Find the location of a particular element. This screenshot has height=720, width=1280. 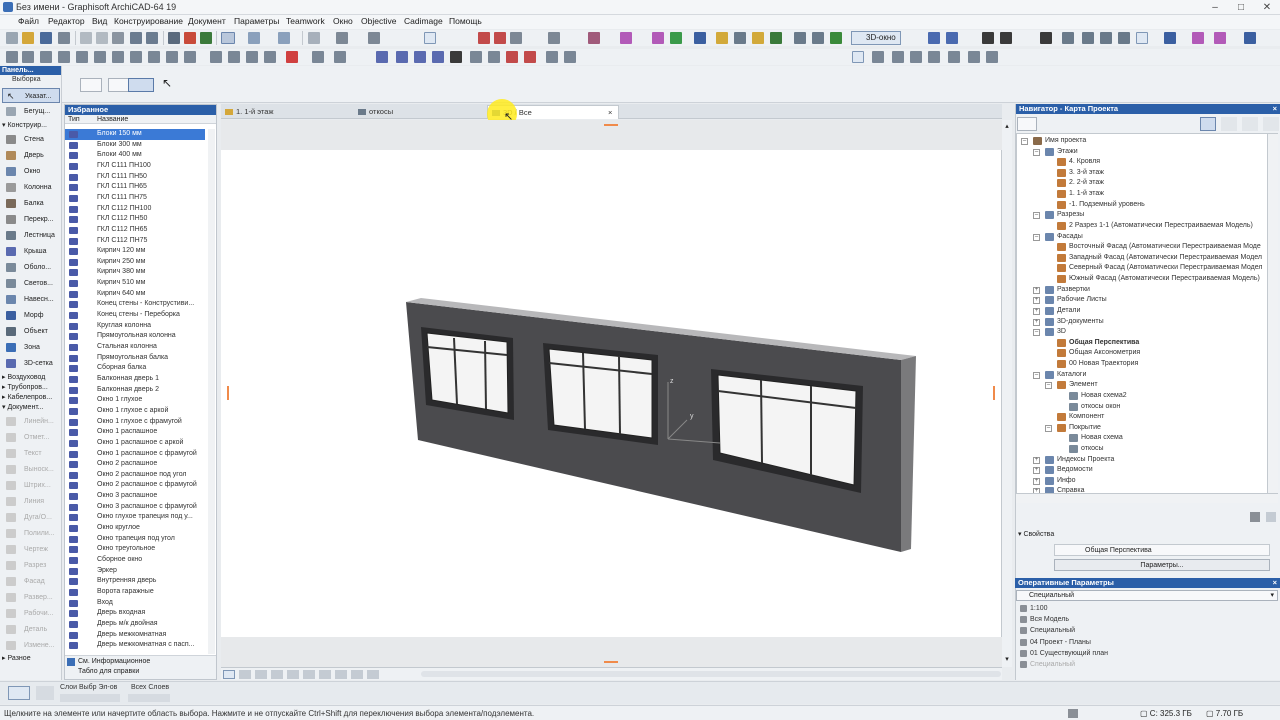

navtree-vscroll is located at coordinates (1273, 313).